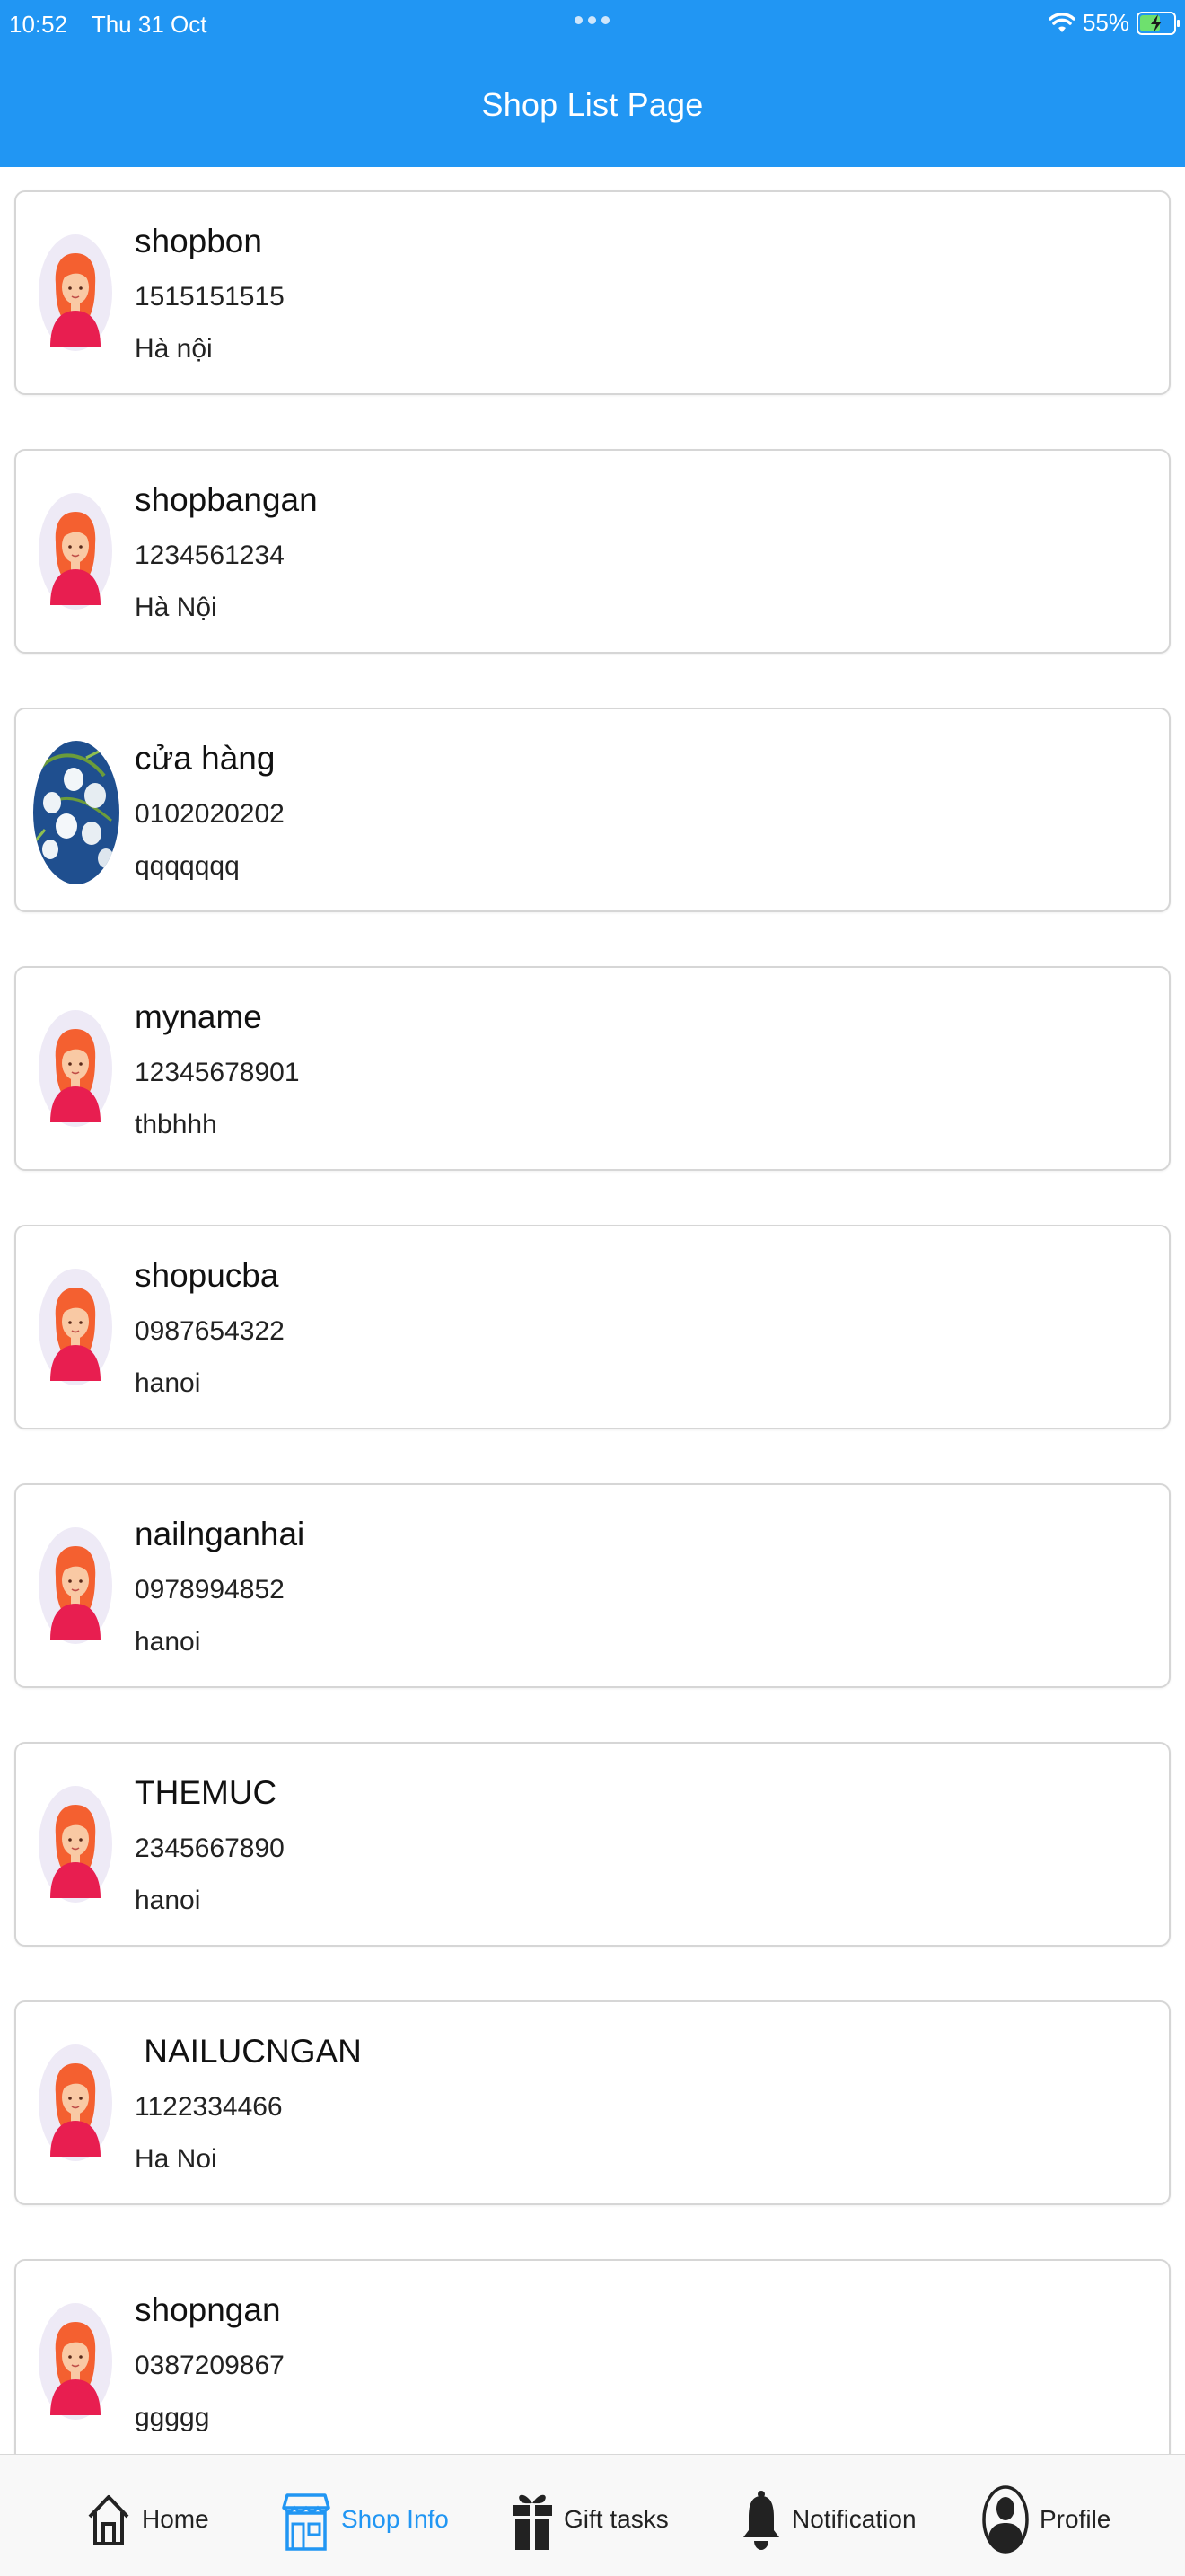  I want to click on shop-phone: 0387209867, so click(210, 2365).